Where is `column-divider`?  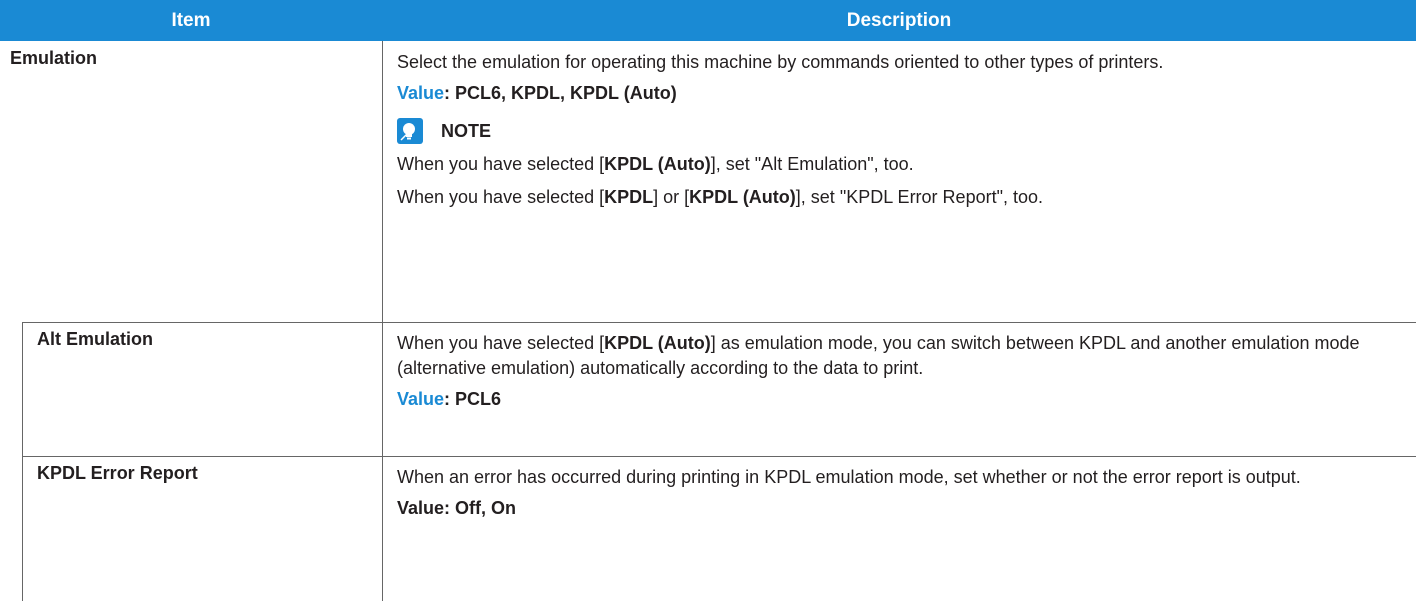 column-divider is located at coordinates (382, 321).